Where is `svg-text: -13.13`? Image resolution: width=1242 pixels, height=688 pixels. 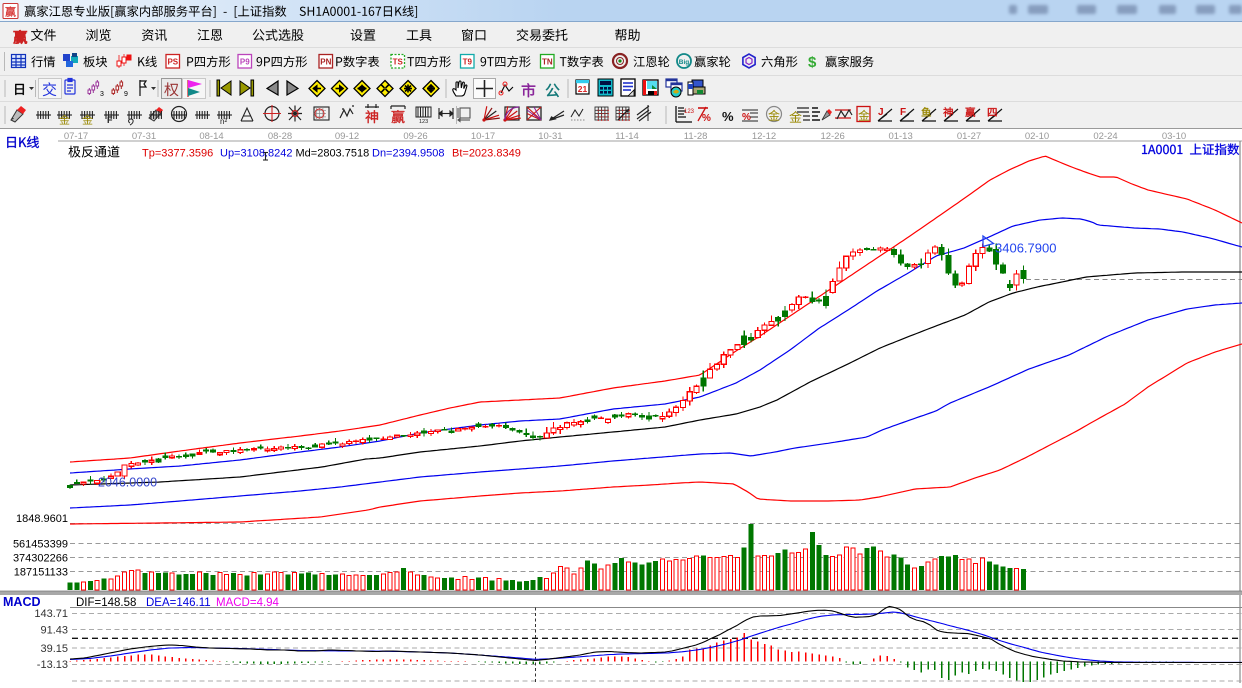
svg-text: -13.13 is located at coordinates (52, 665).